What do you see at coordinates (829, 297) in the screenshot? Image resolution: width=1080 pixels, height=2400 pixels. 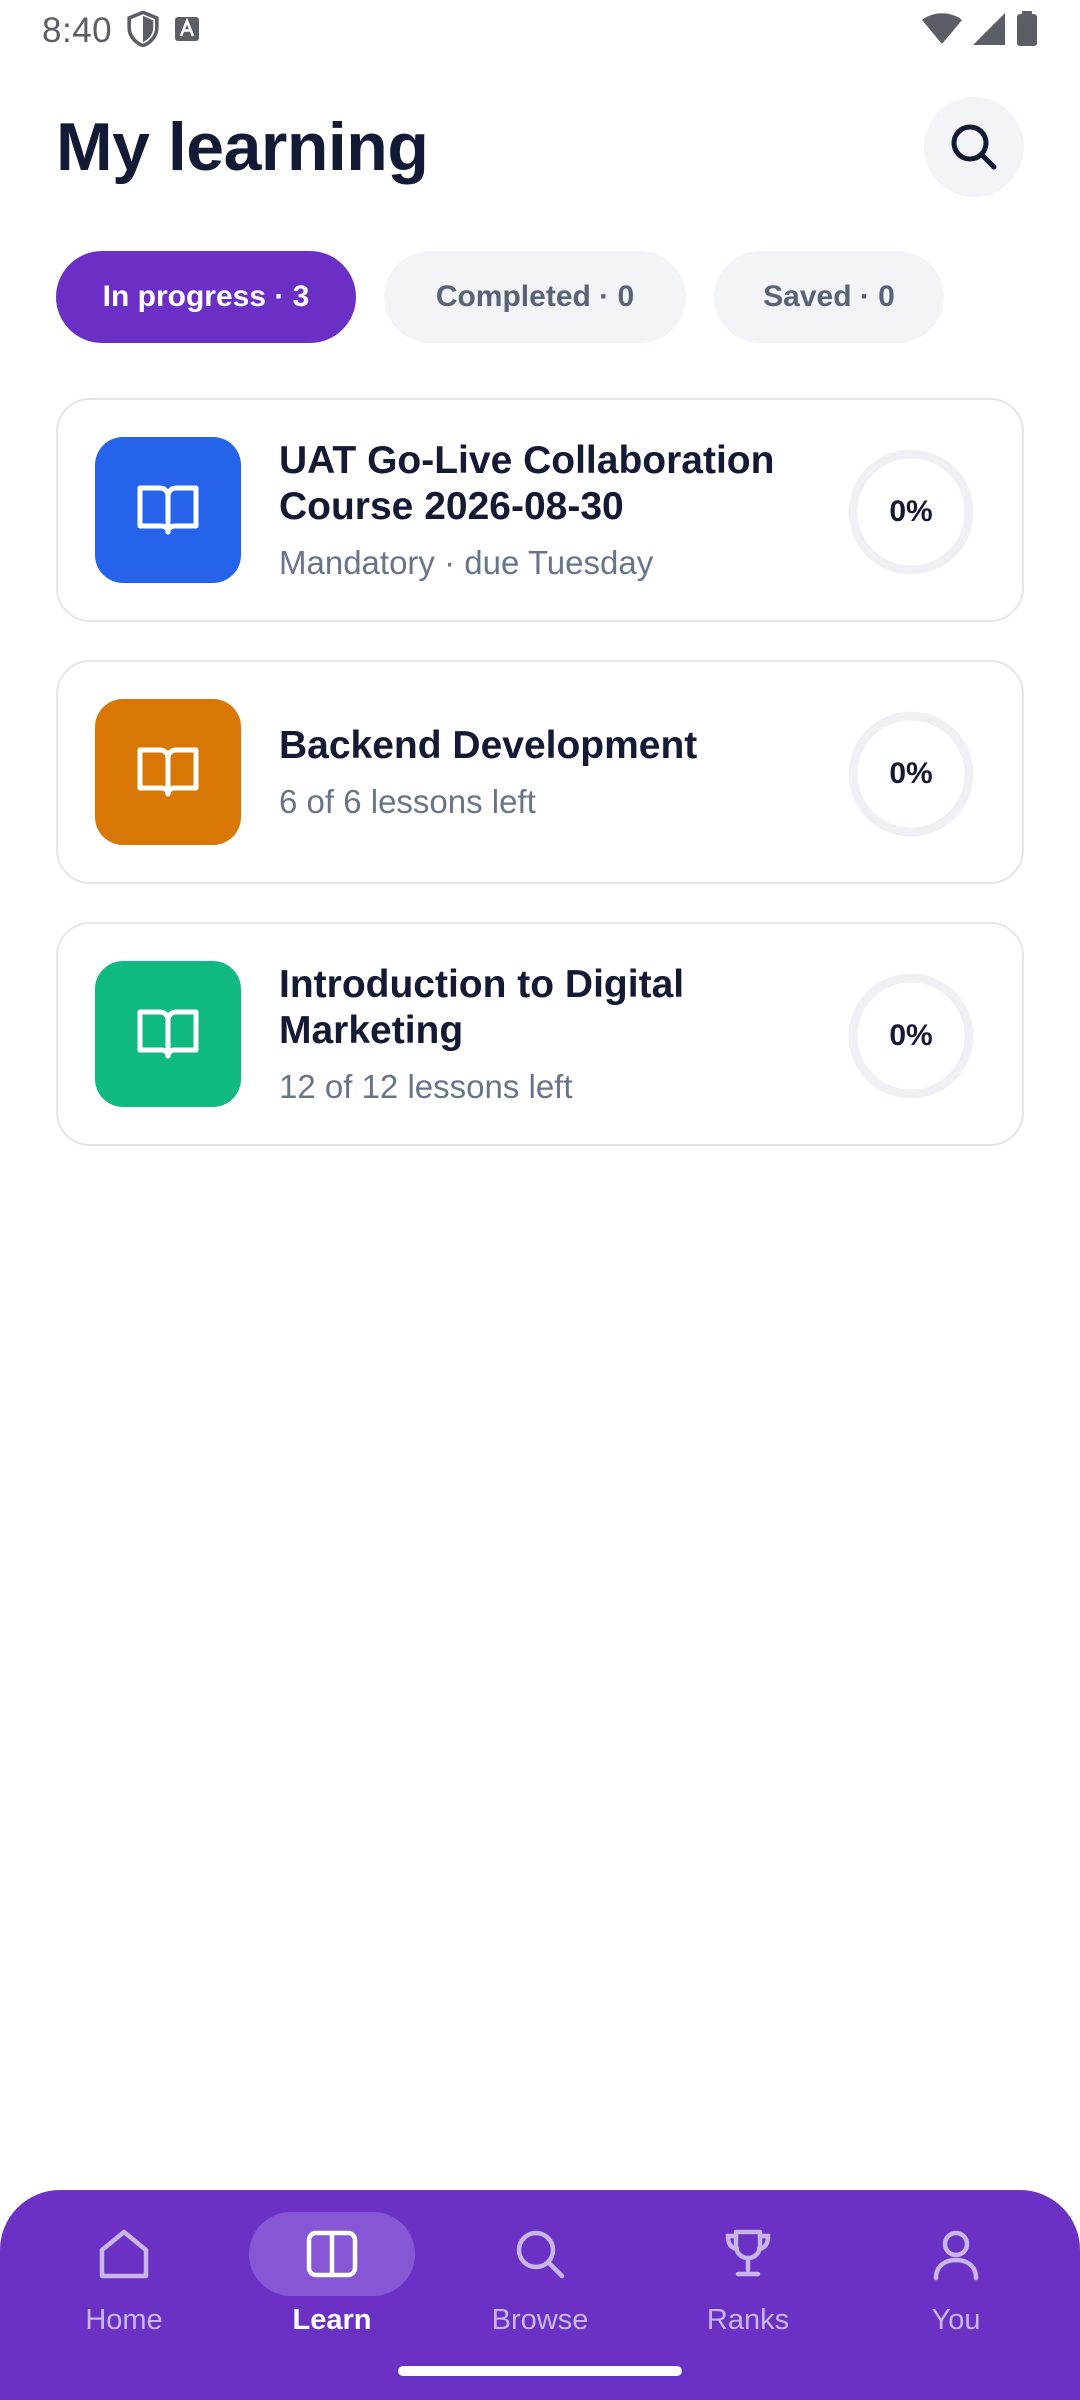 I see `tab-saved: Saved · 0` at bounding box center [829, 297].